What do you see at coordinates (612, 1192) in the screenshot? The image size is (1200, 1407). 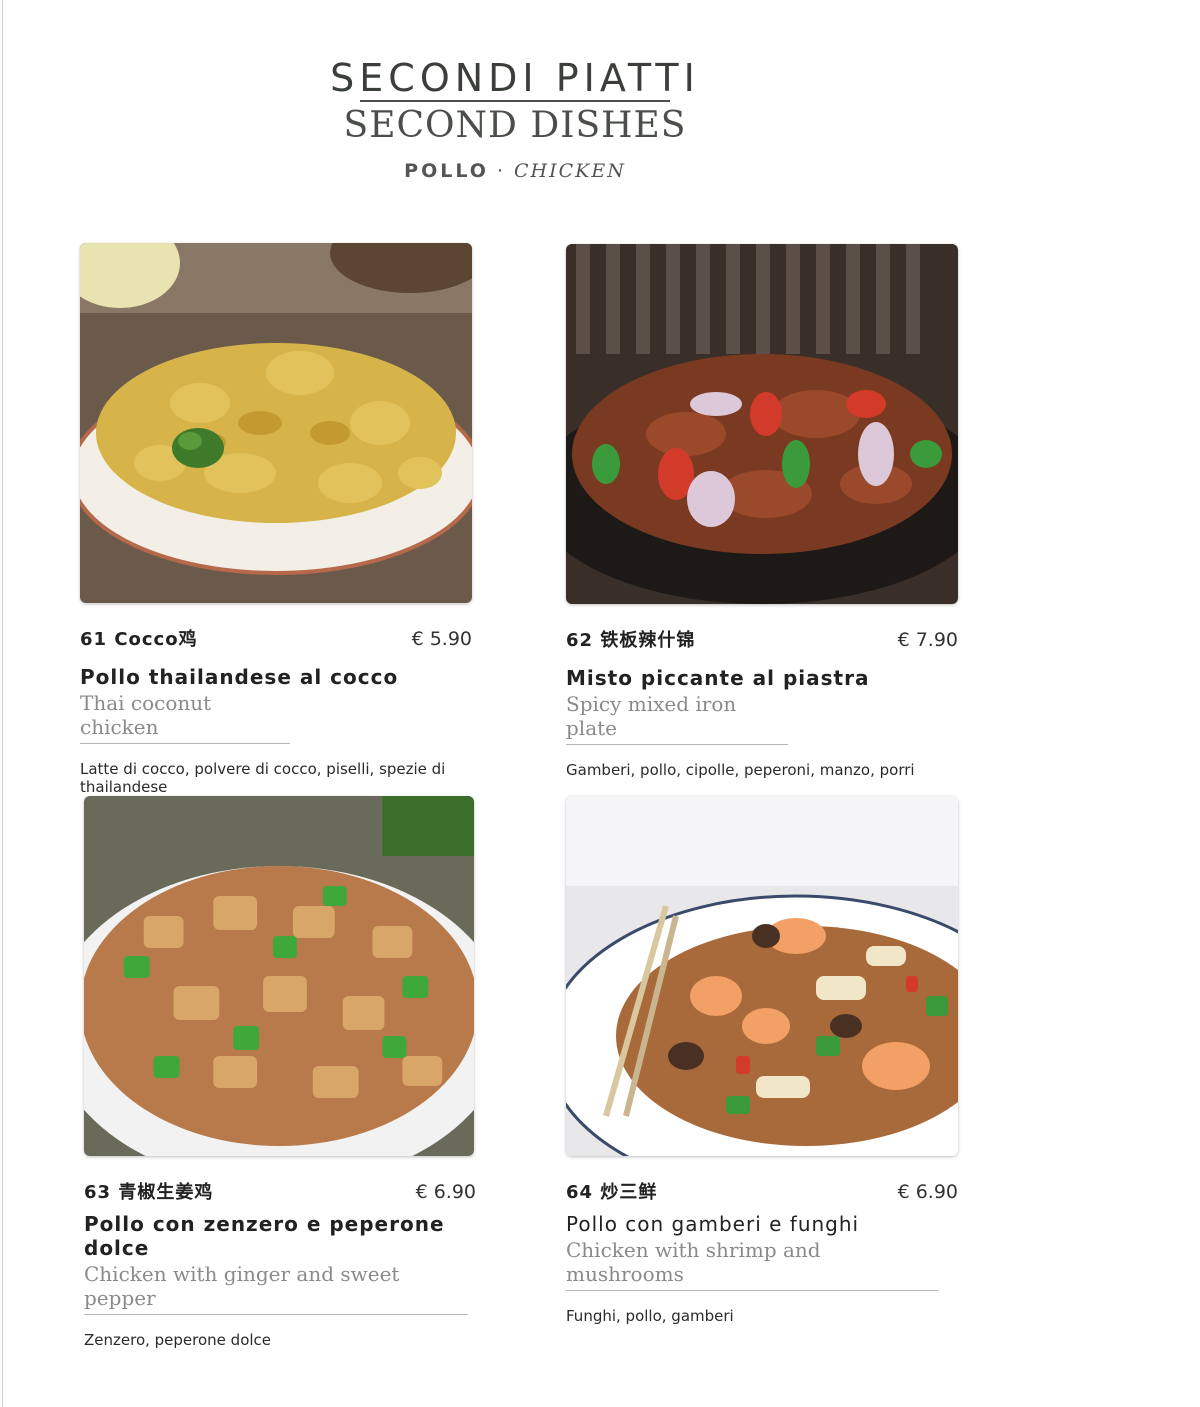 I see `dish-number-chinese-name: 64 炒三鲜` at bounding box center [612, 1192].